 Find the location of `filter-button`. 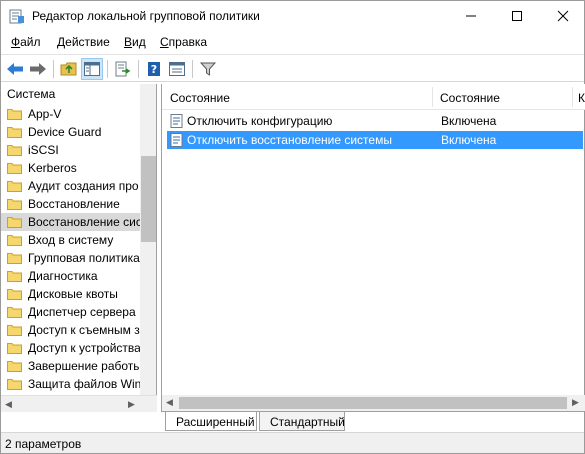

filter-button is located at coordinates (208, 69).